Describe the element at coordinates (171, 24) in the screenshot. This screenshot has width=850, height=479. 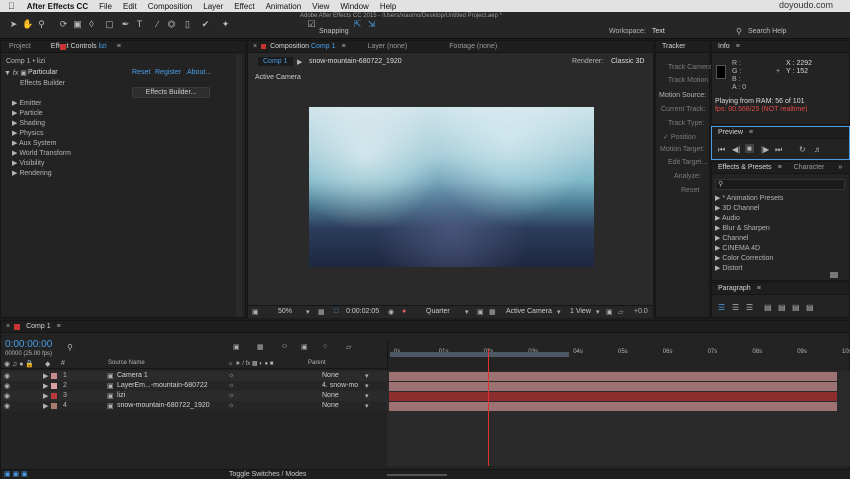
I see `clone-stamp-tool-icon: ⏣` at that location.